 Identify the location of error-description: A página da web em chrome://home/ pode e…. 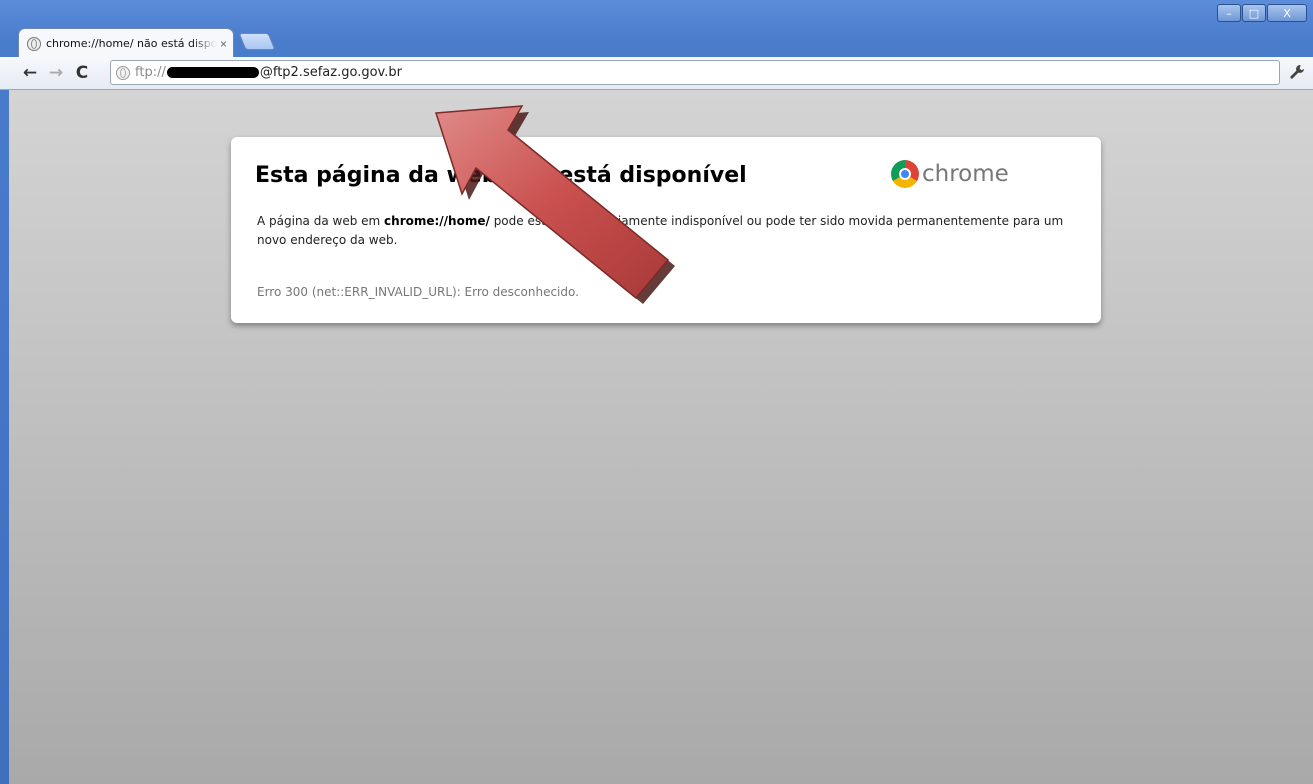
(667, 231).